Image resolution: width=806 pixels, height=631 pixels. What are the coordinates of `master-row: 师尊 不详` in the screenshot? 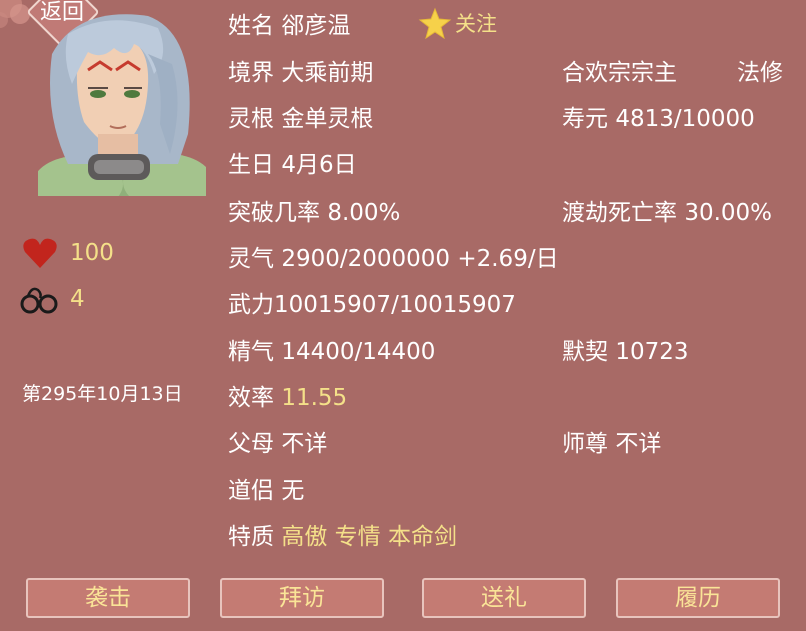 It's located at (611, 441).